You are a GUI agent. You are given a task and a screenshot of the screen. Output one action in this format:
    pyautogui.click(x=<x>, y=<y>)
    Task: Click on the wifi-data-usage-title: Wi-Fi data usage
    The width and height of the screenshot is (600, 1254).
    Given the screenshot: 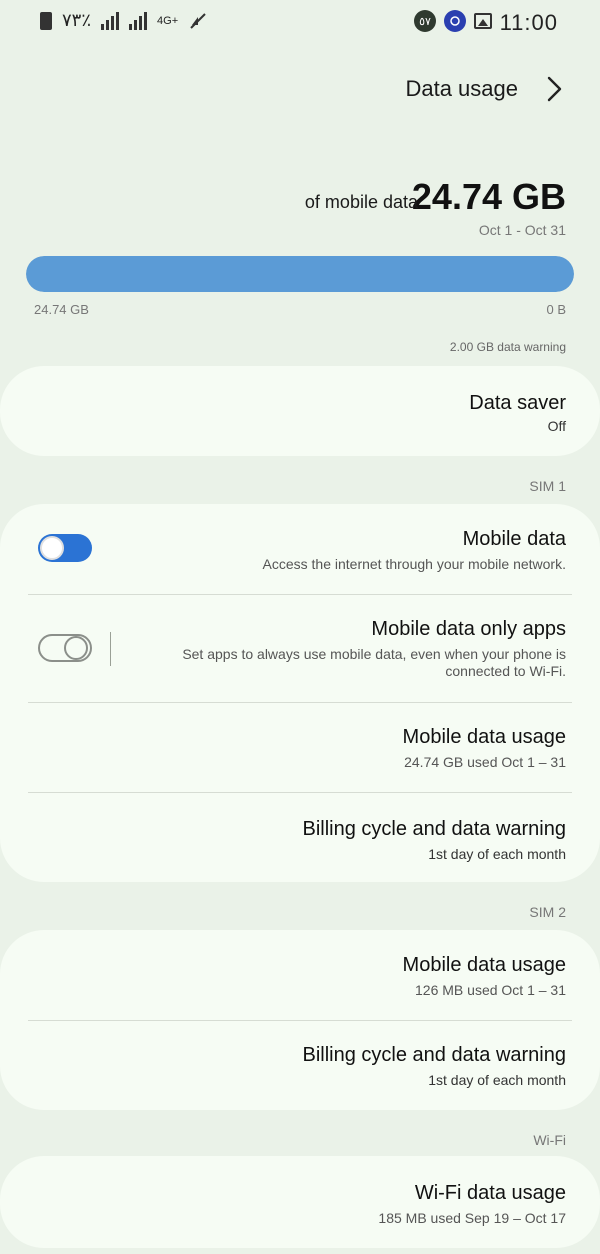 What is the action you would take?
    pyautogui.click(x=490, y=1193)
    